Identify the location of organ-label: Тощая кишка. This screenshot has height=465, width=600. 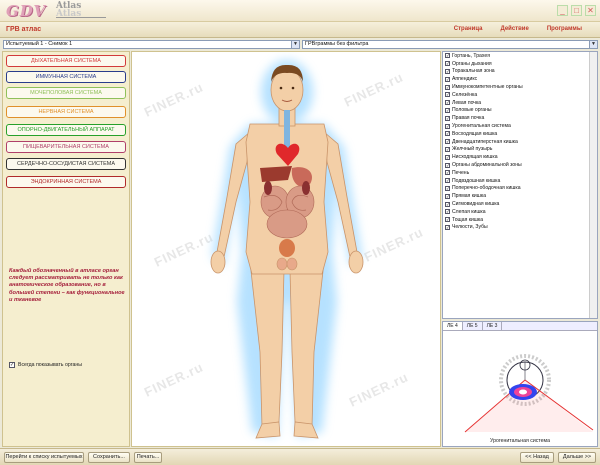
(468, 219).